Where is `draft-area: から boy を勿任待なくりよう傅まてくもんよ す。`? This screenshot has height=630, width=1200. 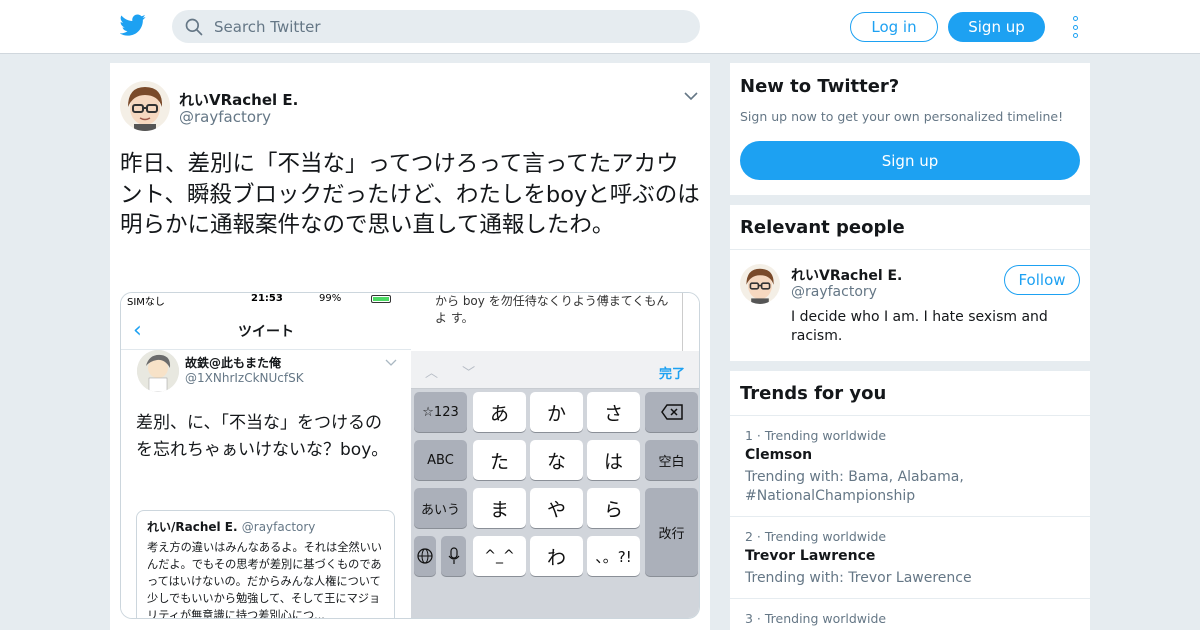
draft-area: から boy を勿任待なくりよう傅まてくもんよ す。 is located at coordinates (555, 322).